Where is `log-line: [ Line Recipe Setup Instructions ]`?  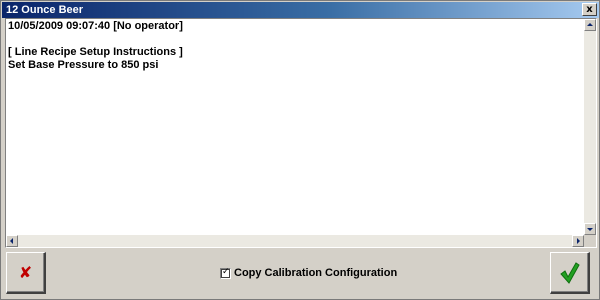 log-line: [ Line Recipe Setup Instructions ] is located at coordinates (95, 52).